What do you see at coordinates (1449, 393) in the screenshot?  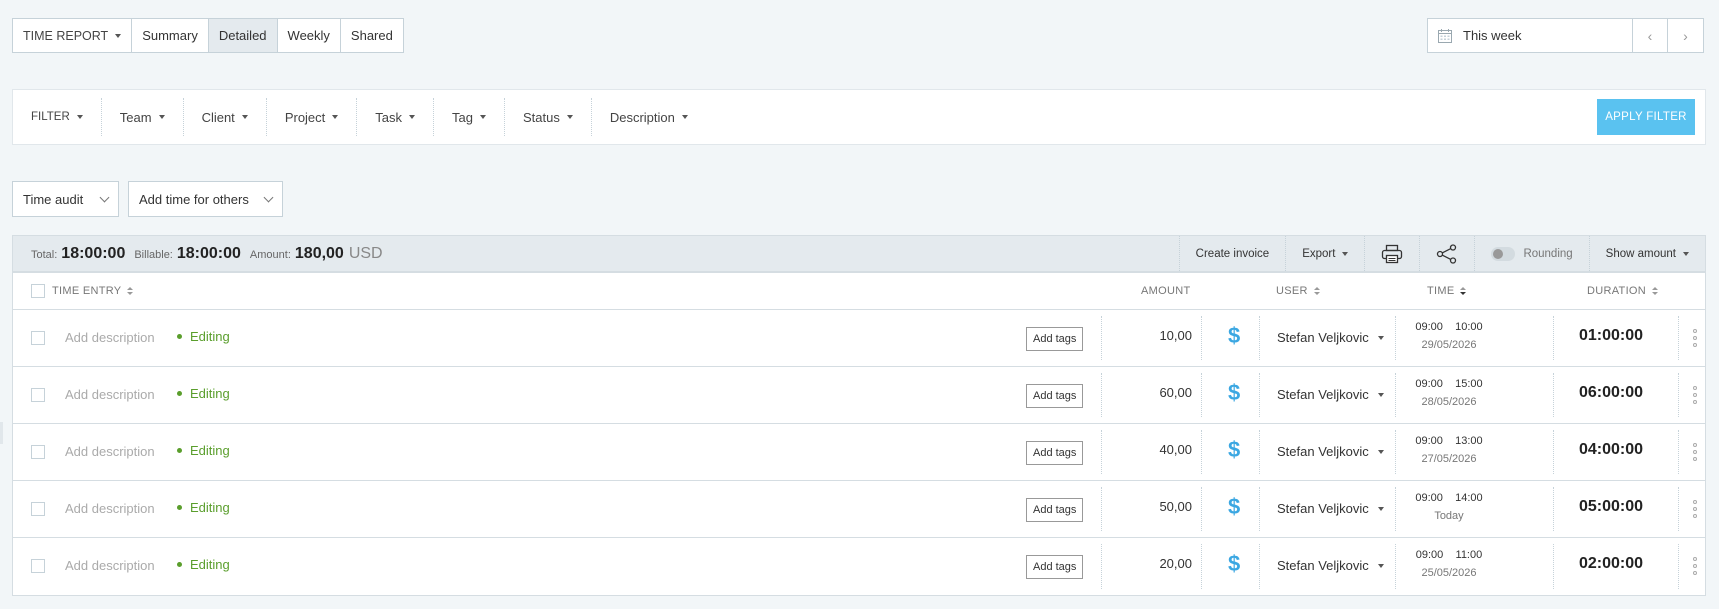 I see `time-range: 09:00 15:00 28/05/2026` at bounding box center [1449, 393].